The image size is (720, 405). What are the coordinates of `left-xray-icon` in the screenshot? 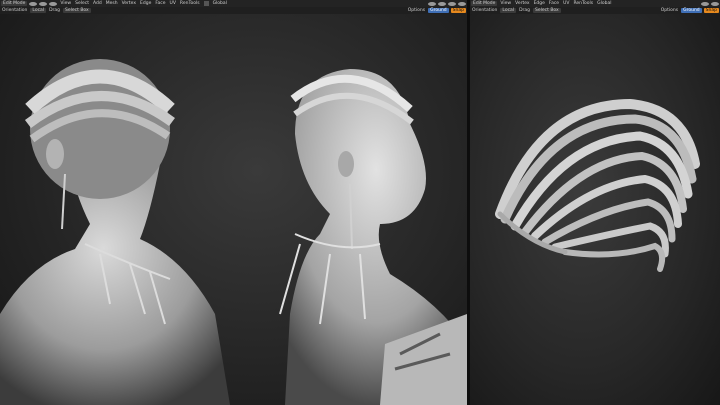 It's located at (442, 3).